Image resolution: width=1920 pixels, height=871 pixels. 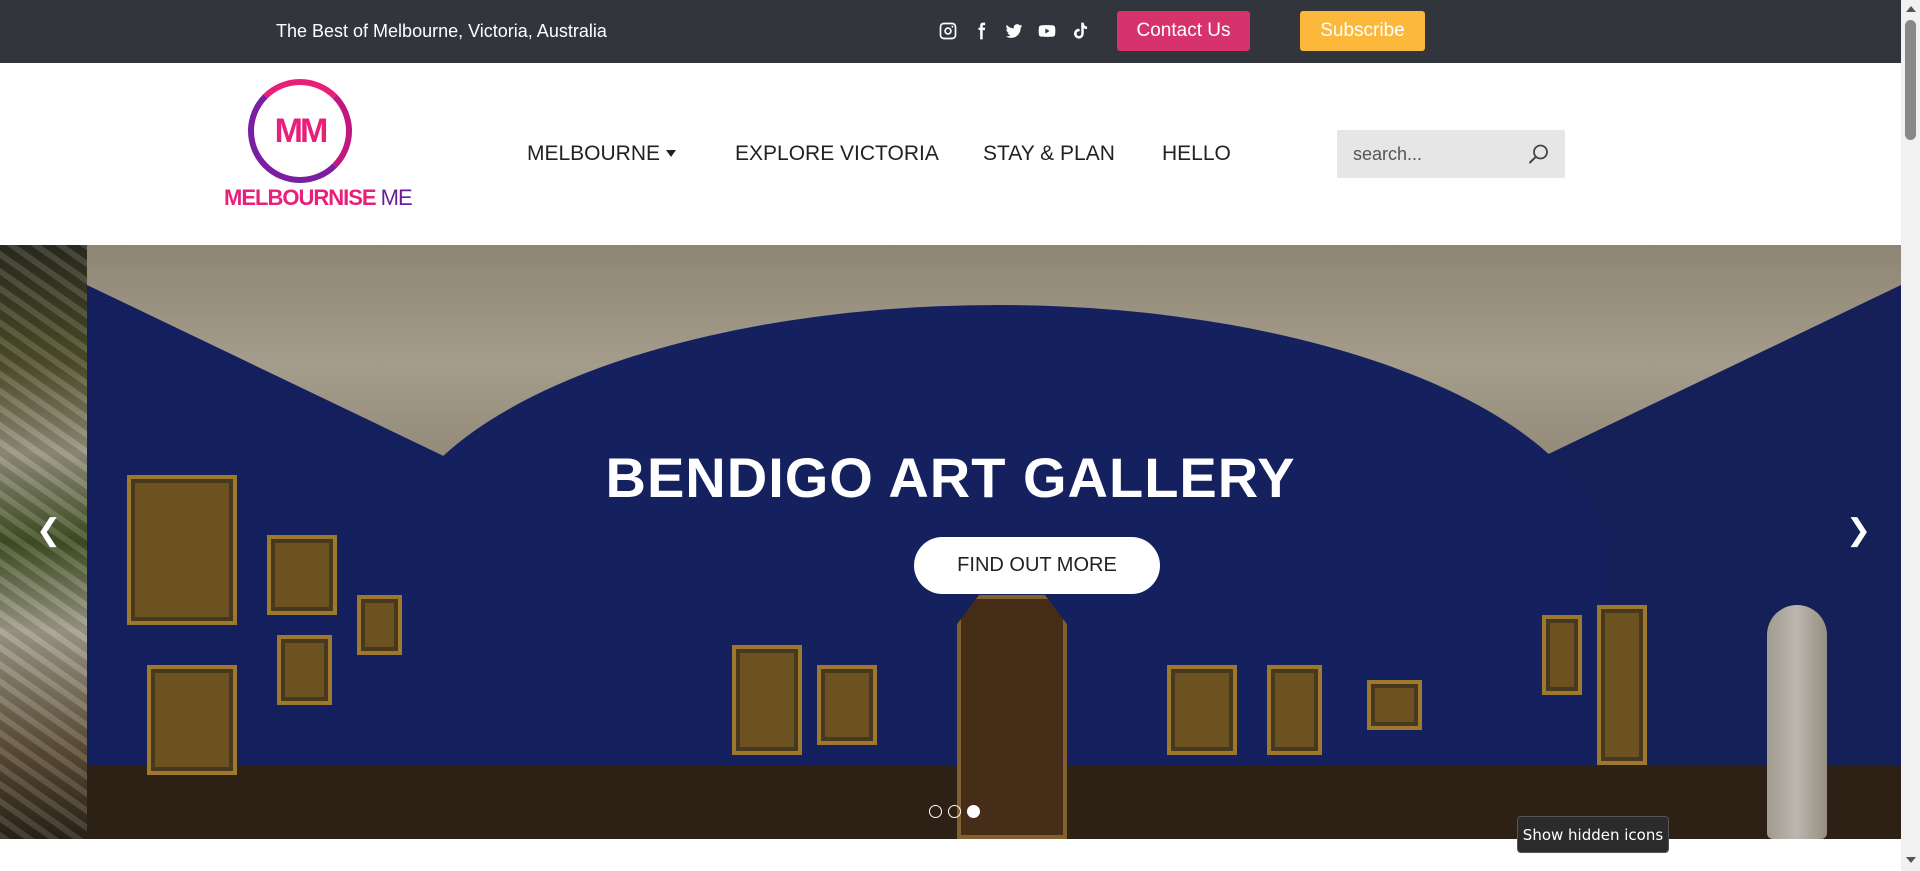 What do you see at coordinates (981, 31) in the screenshot?
I see `facebook-icon` at bounding box center [981, 31].